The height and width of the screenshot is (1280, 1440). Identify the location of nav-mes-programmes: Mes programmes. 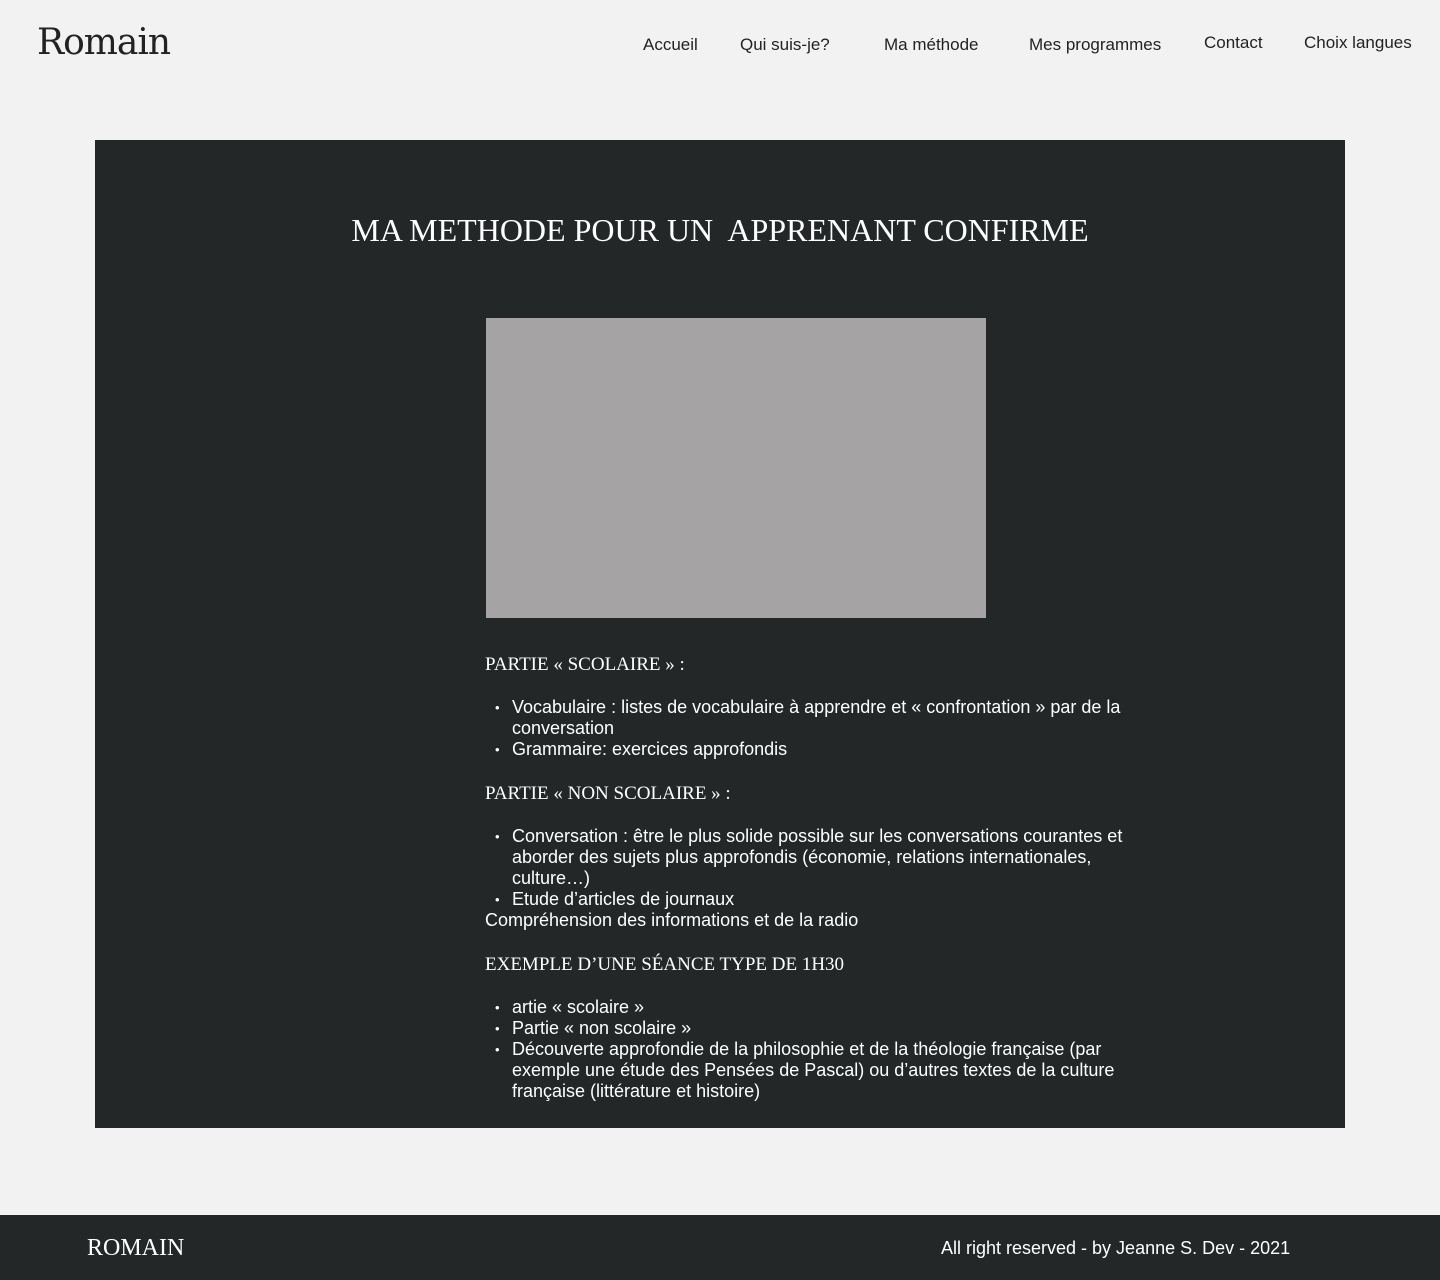
(1095, 45).